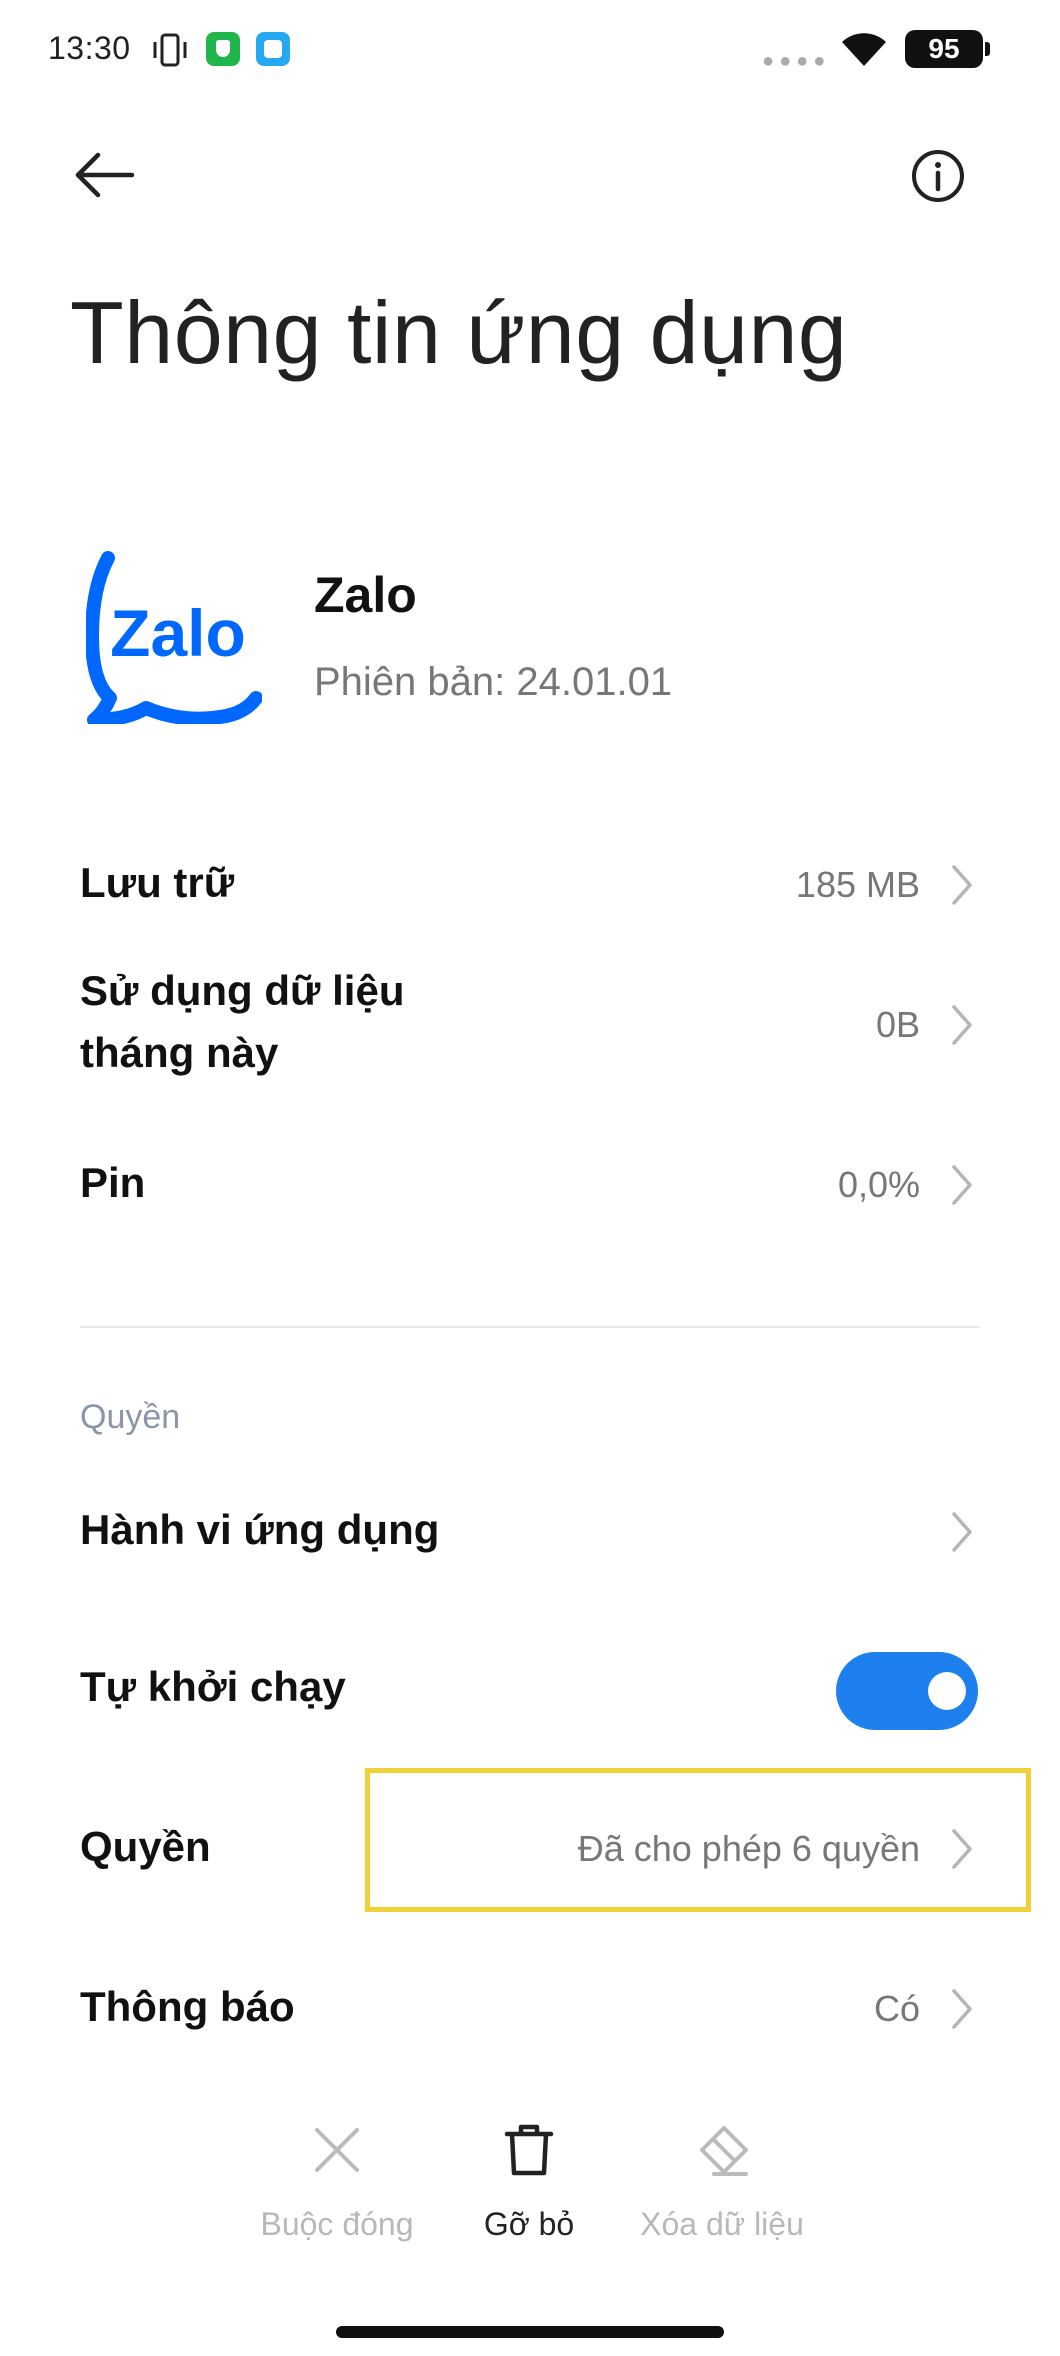 This screenshot has width=1060, height=2356. What do you see at coordinates (365, 595) in the screenshot?
I see `app-name: Zalo` at bounding box center [365, 595].